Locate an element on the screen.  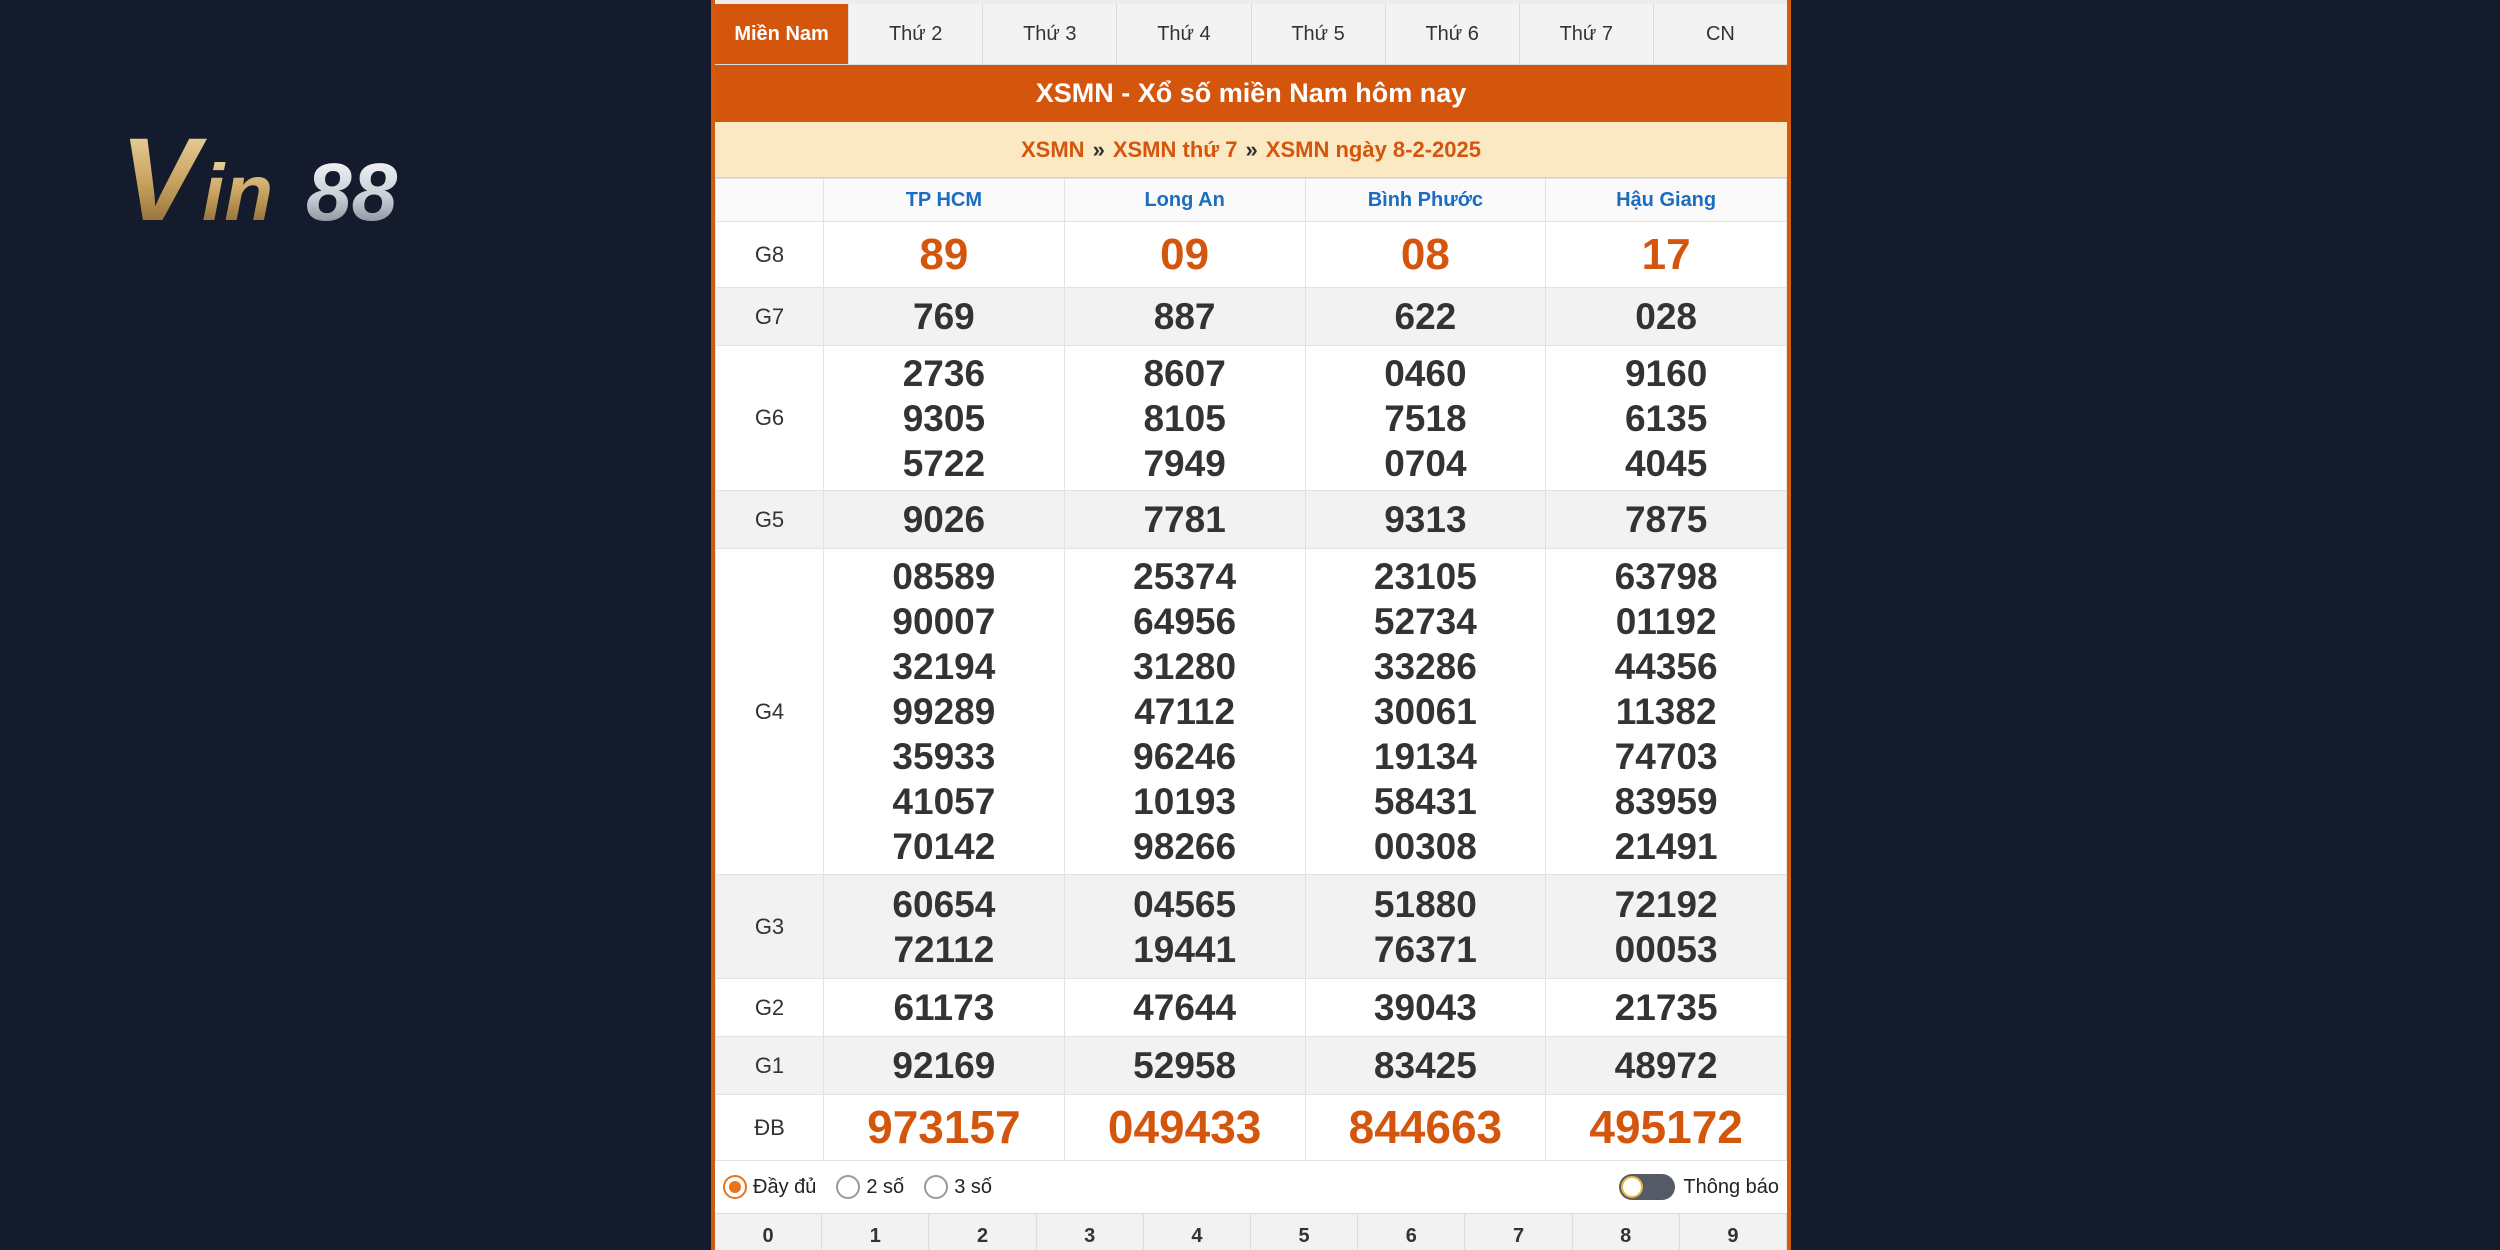
prize-number: 6135 is located at coordinates (1666, 418).